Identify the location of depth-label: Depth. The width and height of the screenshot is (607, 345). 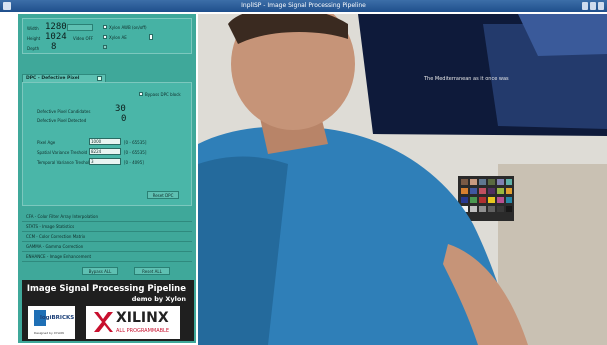
(33, 48).